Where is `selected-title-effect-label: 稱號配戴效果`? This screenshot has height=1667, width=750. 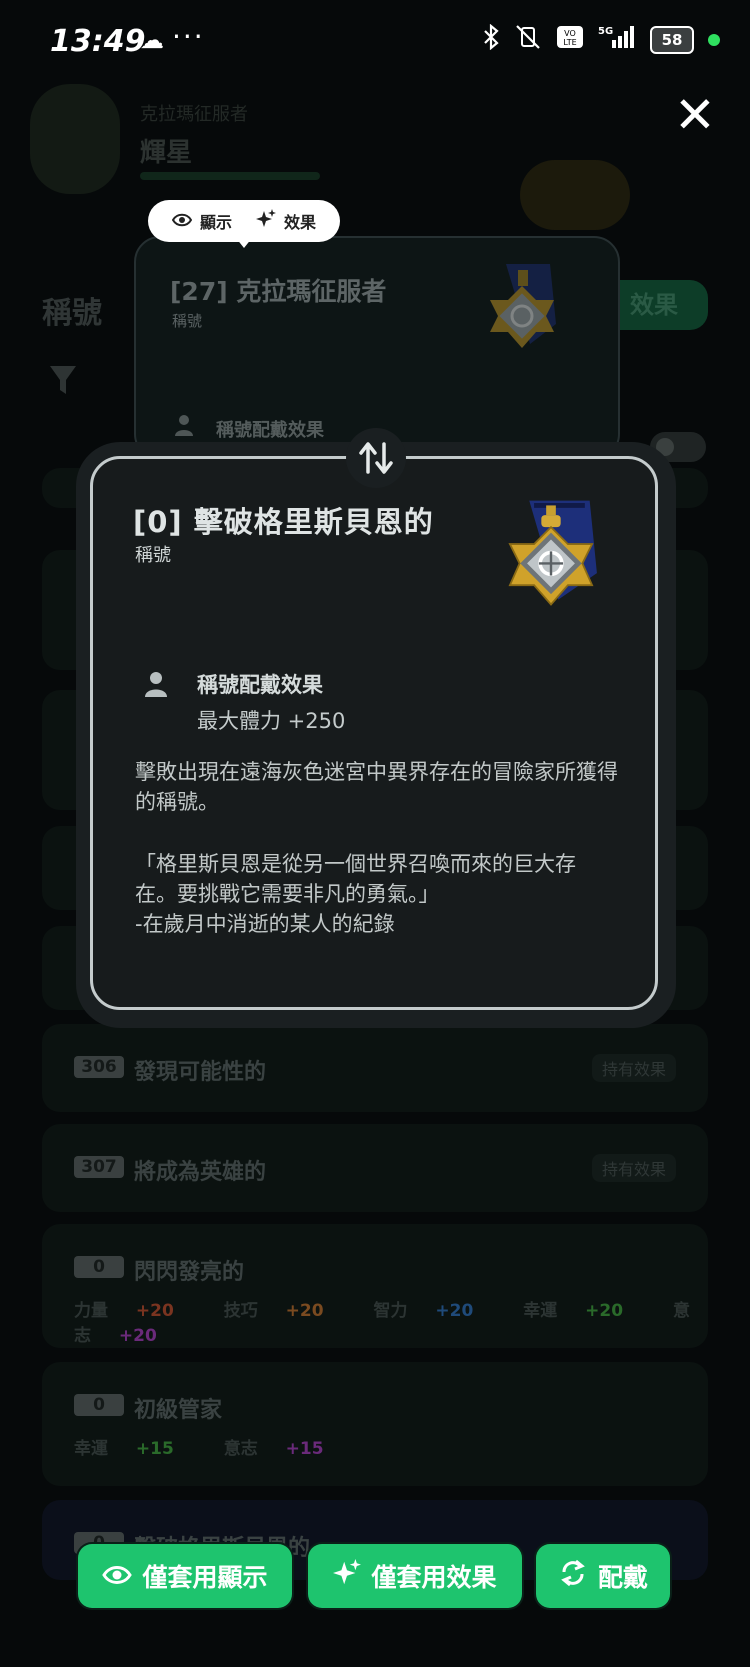 selected-title-effect-label: 稱號配戴效果 is located at coordinates (260, 685).